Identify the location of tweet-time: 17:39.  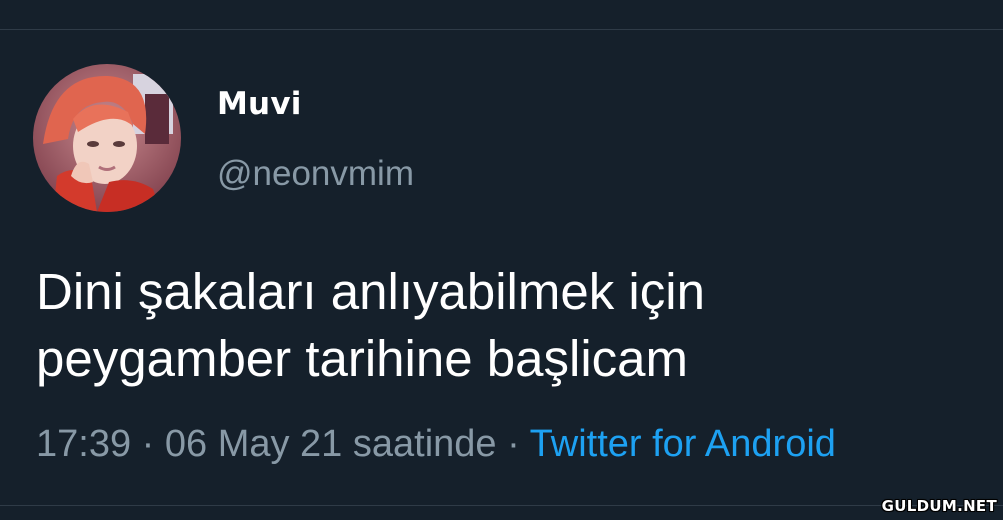
(83, 444).